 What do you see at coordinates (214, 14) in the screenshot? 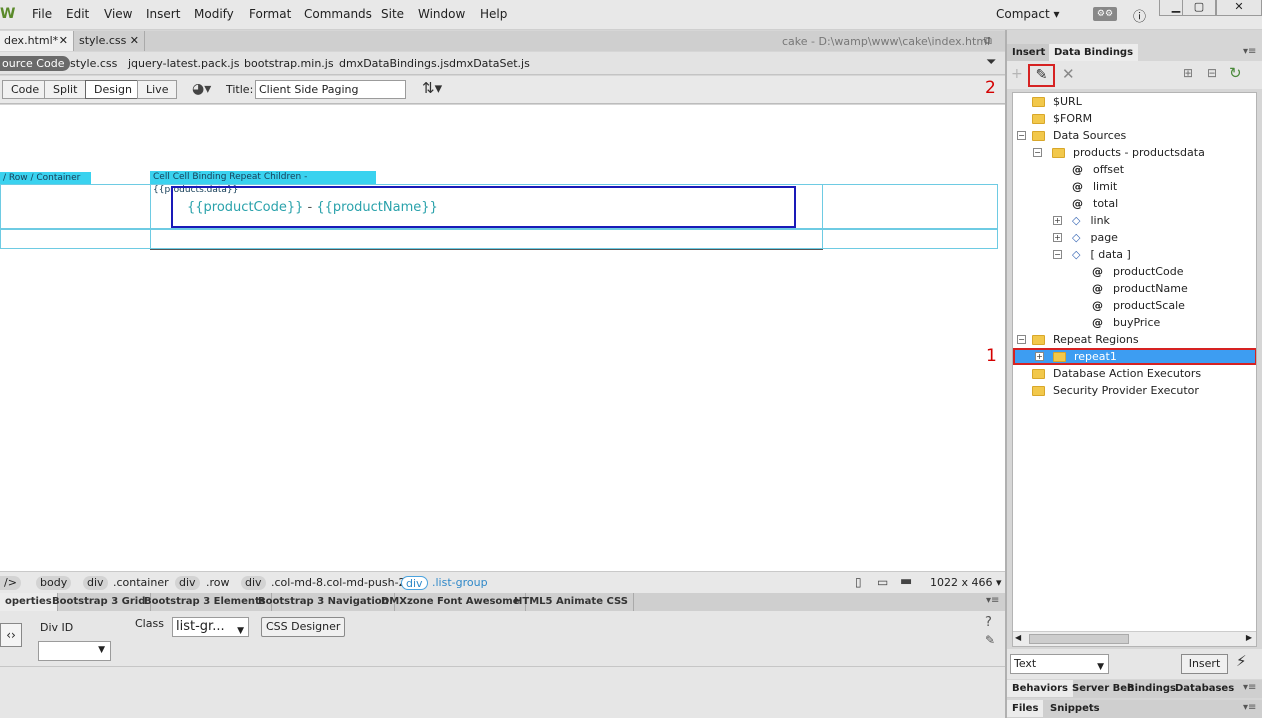
I see `menu-modify: Modify` at bounding box center [214, 14].